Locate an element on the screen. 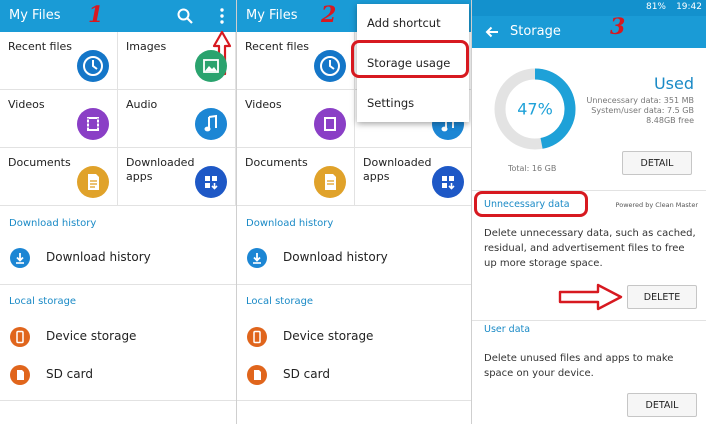 Image resolution: width=706 pixels, height=424 pixels. more-options-icon is located at coordinates (222, 16).